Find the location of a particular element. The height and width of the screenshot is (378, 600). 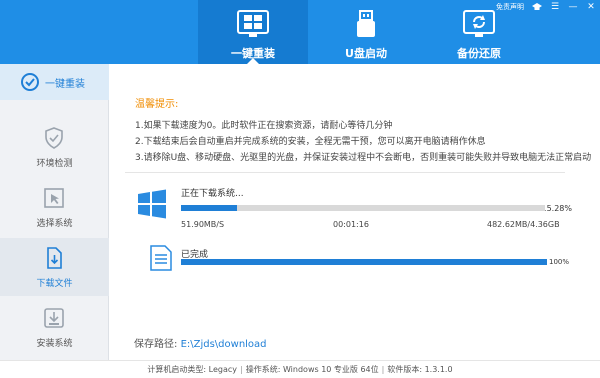

sidebar-item-reinstall: 一键重装 is located at coordinates (54, 82).